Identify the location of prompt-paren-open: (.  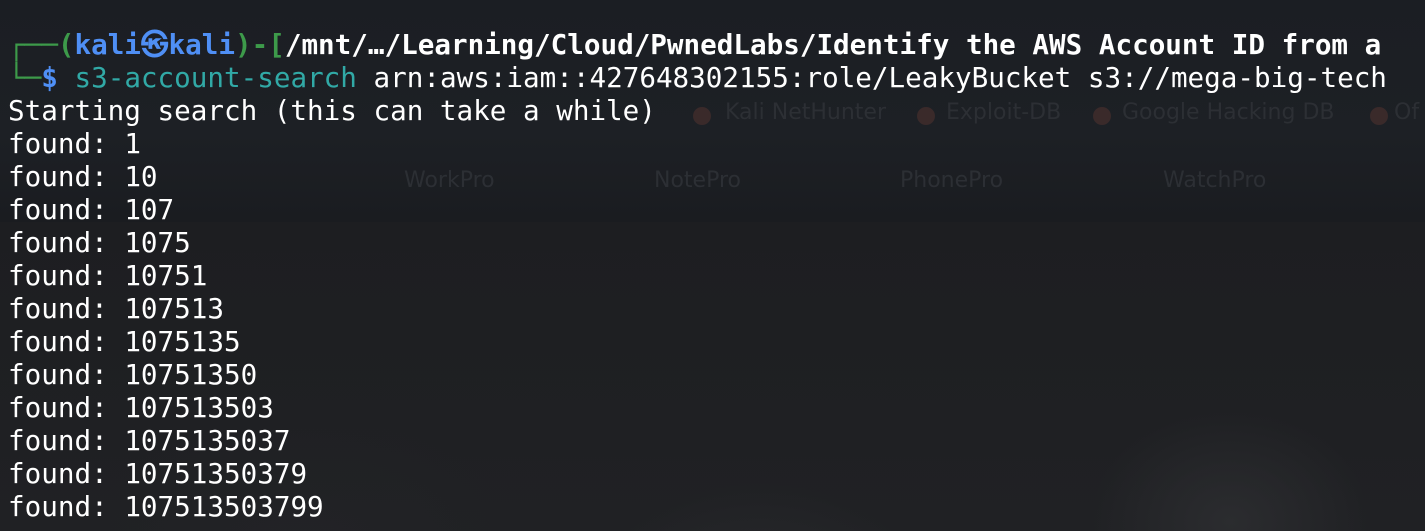
(66, 44).